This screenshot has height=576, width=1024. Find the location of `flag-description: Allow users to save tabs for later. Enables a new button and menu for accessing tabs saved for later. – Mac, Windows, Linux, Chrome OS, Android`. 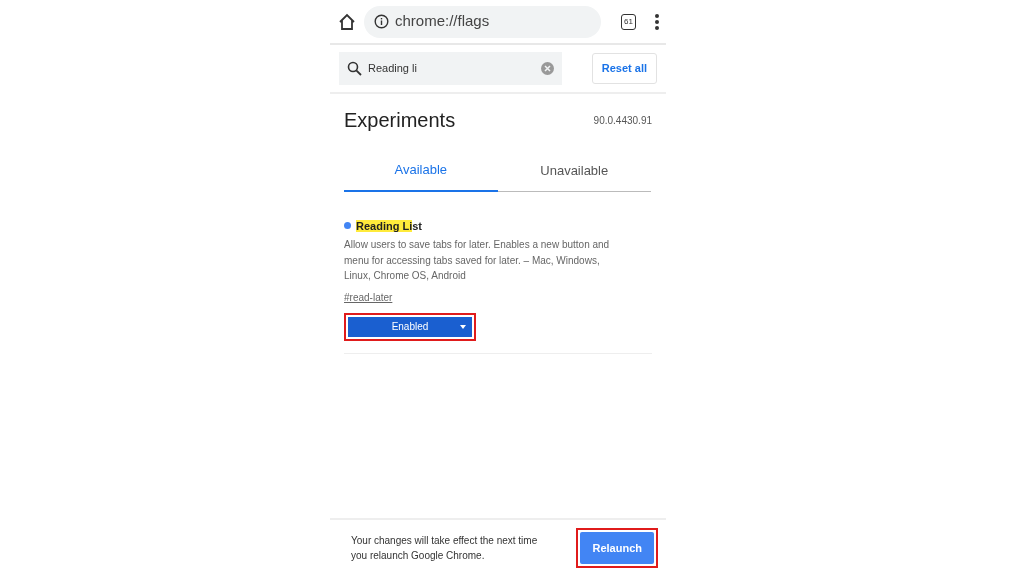

flag-description: Allow users to save tabs for later. Enables a new button and menu for accessing tabs saved for later. – Mac, Windows, Linux, Chrome OS, Android is located at coordinates (477, 260).